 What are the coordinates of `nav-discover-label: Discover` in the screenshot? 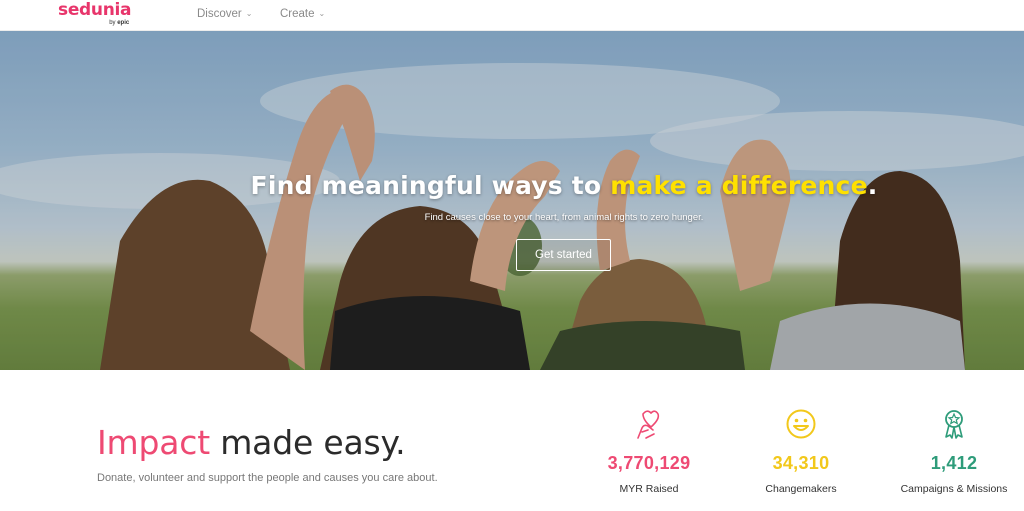 It's located at (219, 14).